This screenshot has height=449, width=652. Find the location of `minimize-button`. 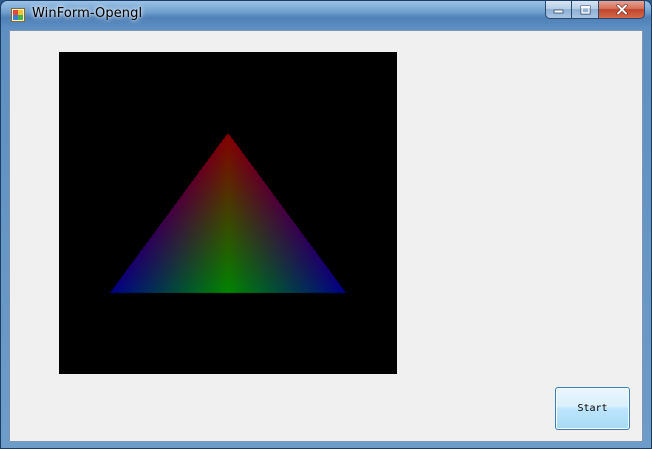

minimize-button is located at coordinates (558, 10).